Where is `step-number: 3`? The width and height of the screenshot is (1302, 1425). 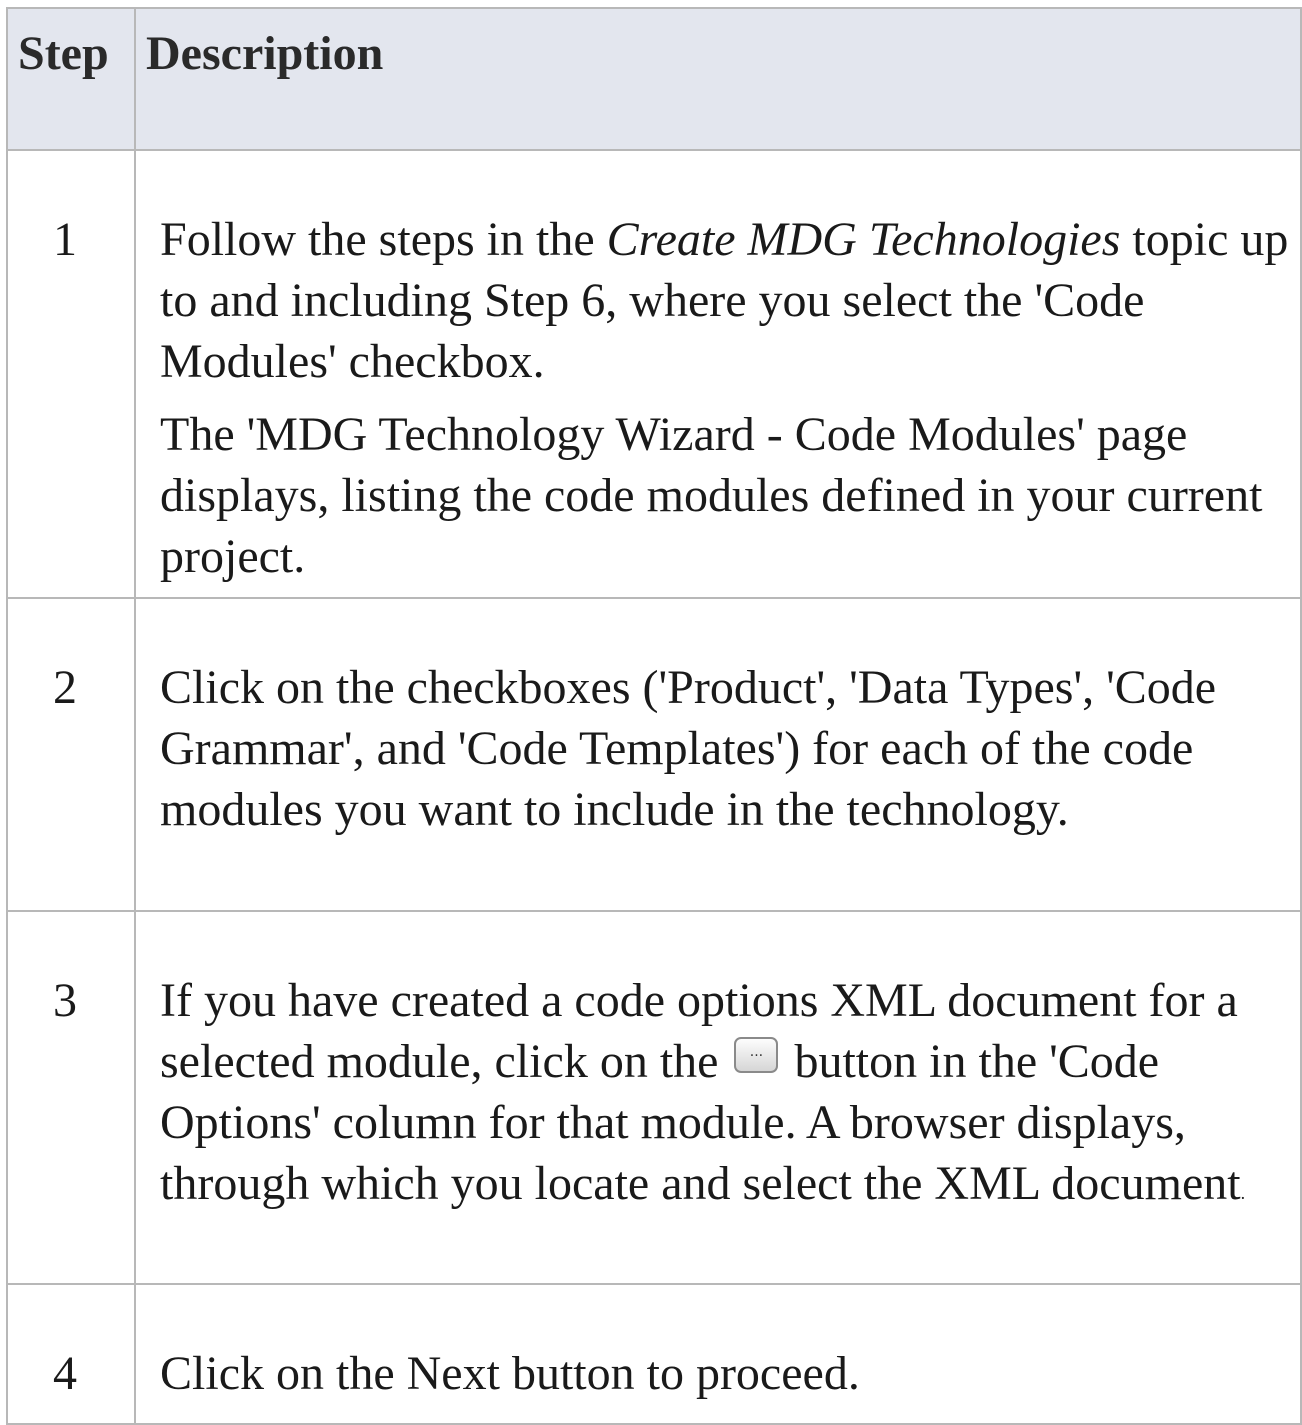
step-number: 3 is located at coordinates (71, 1097).